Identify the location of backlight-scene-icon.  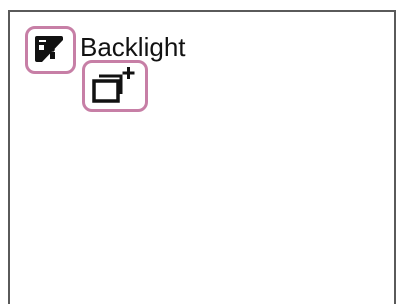
(49, 49).